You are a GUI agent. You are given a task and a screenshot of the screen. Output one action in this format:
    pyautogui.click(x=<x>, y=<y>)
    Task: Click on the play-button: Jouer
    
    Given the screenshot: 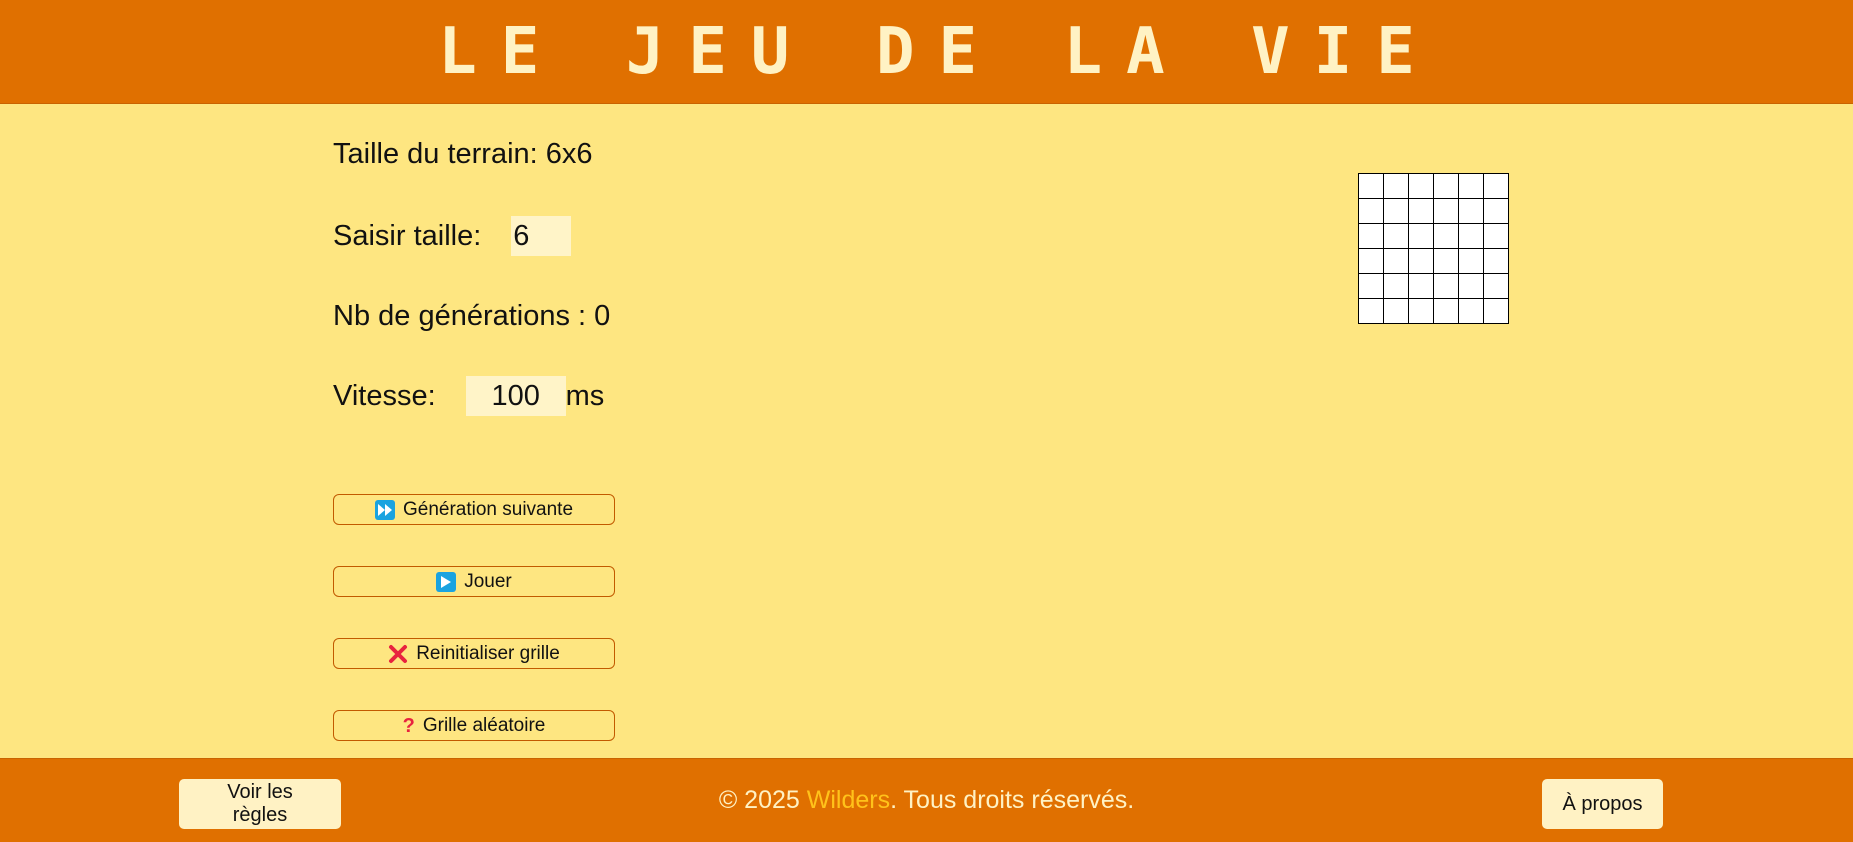 What is the action you would take?
    pyautogui.click(x=474, y=581)
    